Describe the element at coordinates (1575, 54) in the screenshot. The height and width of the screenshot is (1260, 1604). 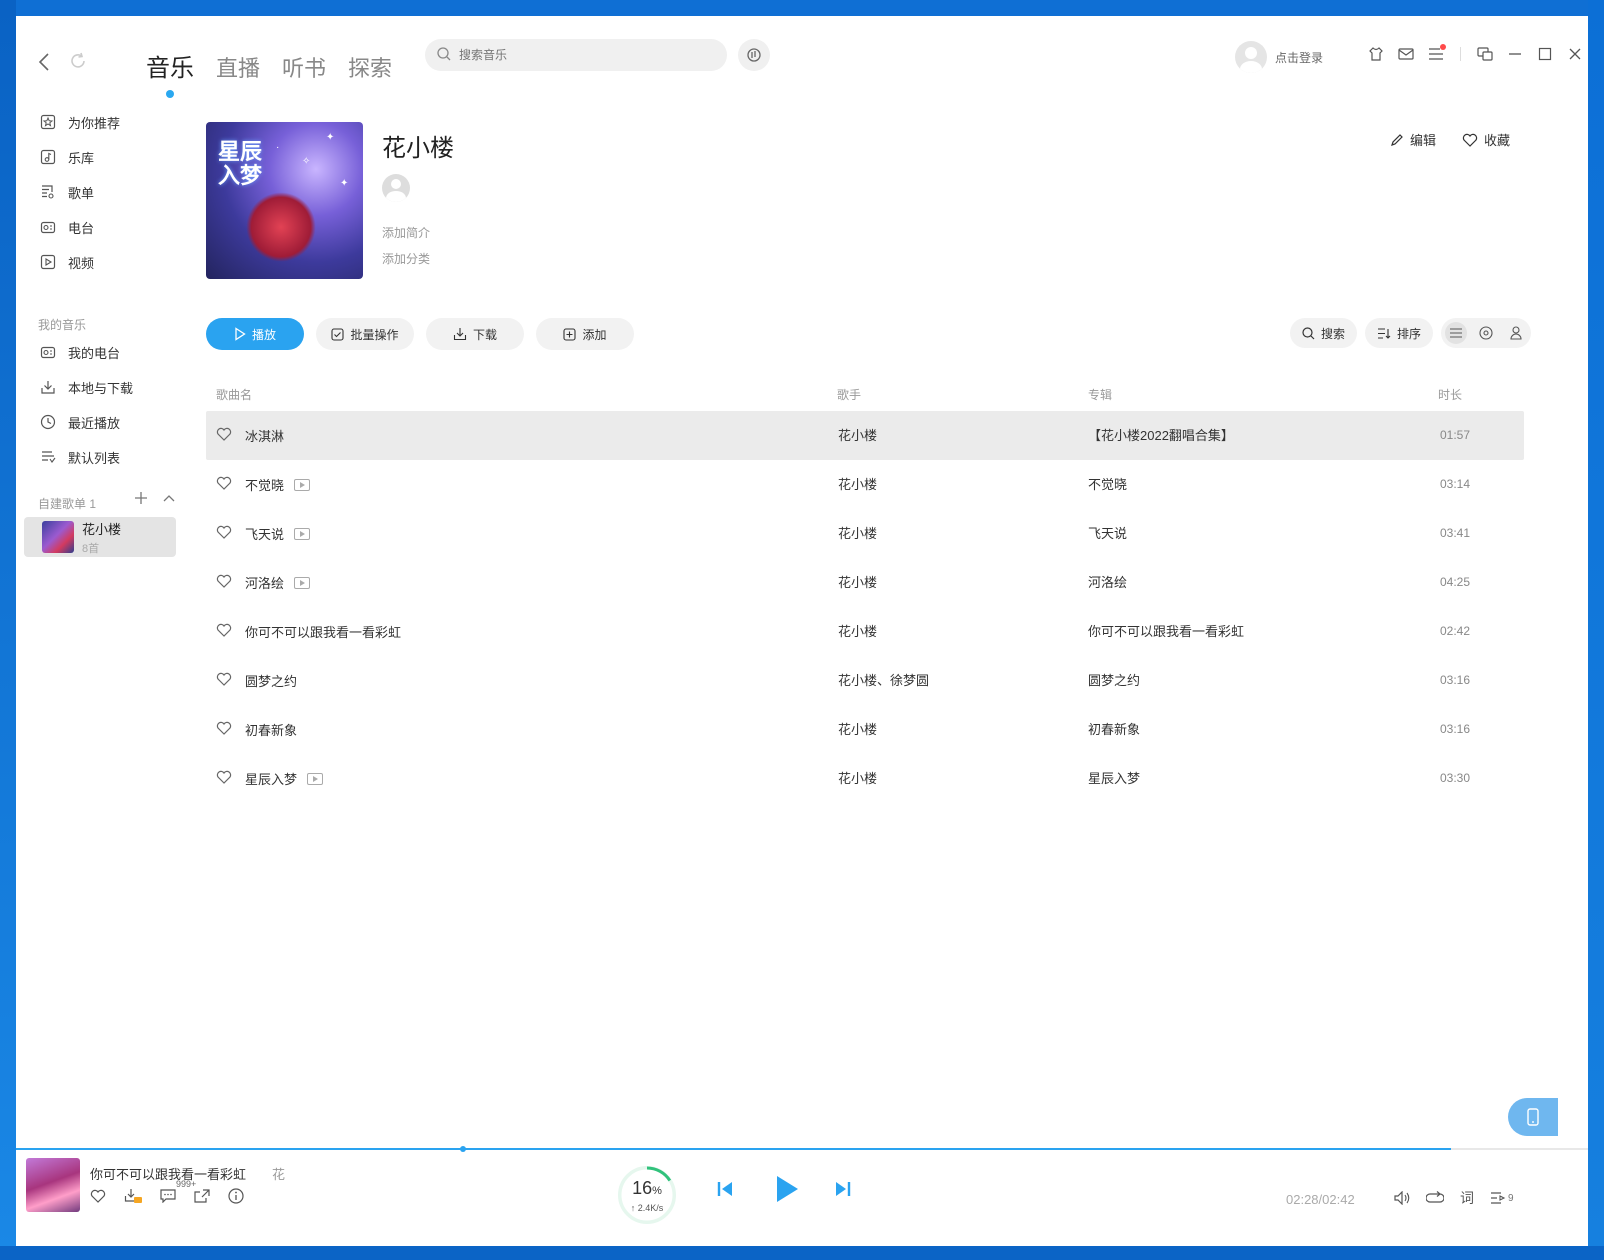
I see `close-icon` at that location.